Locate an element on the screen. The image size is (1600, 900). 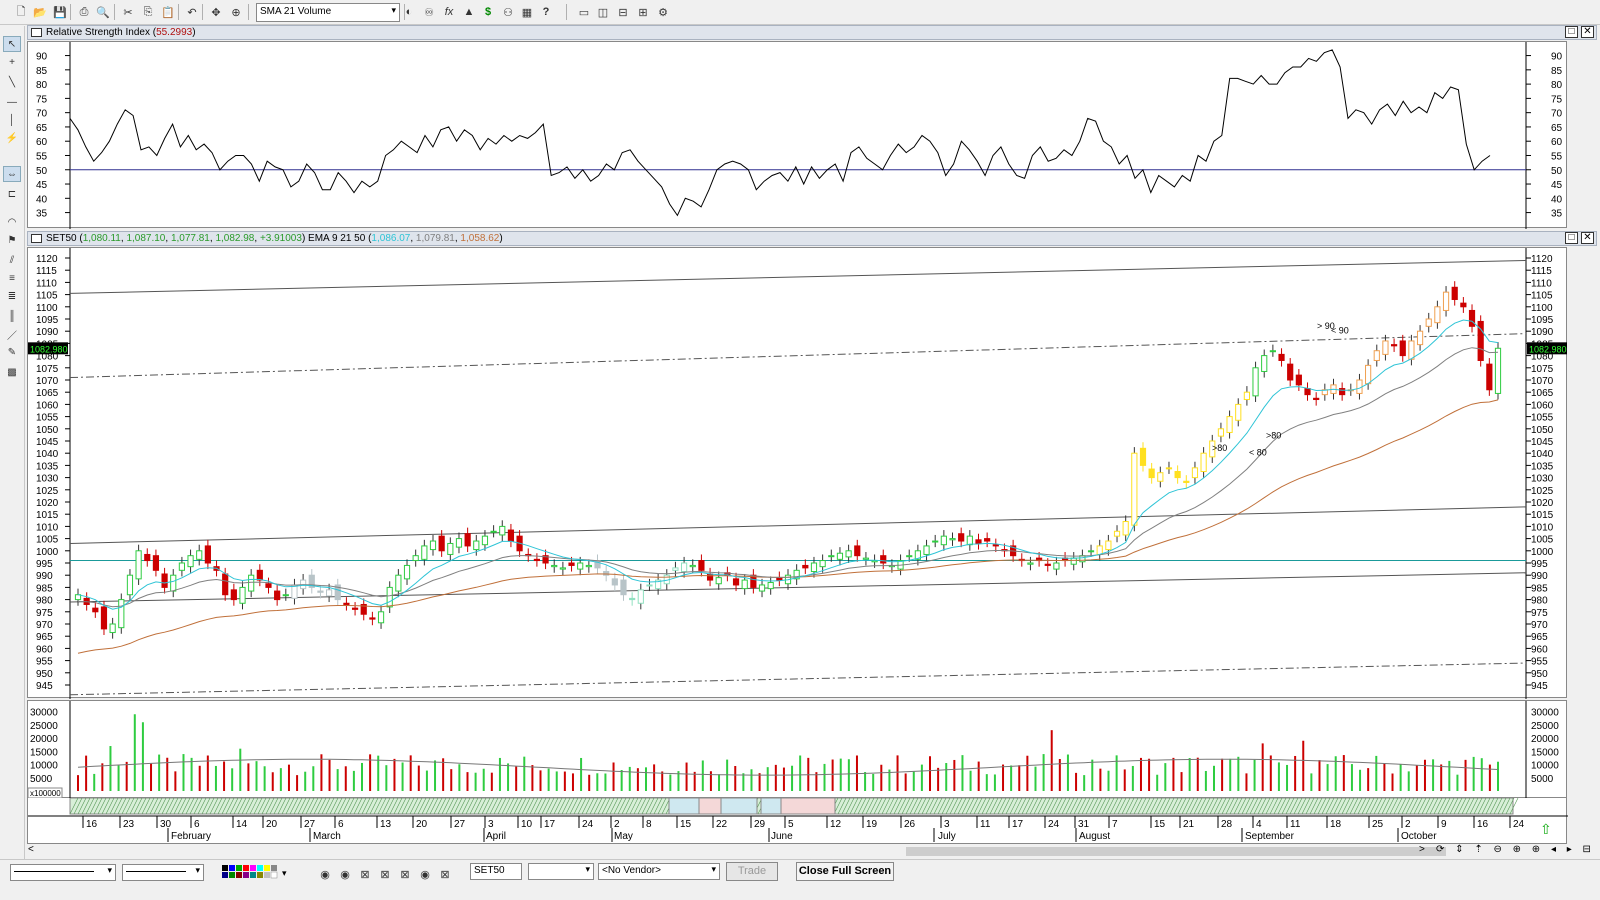
channel-icon: ⇔ is located at coordinates (12, 174).